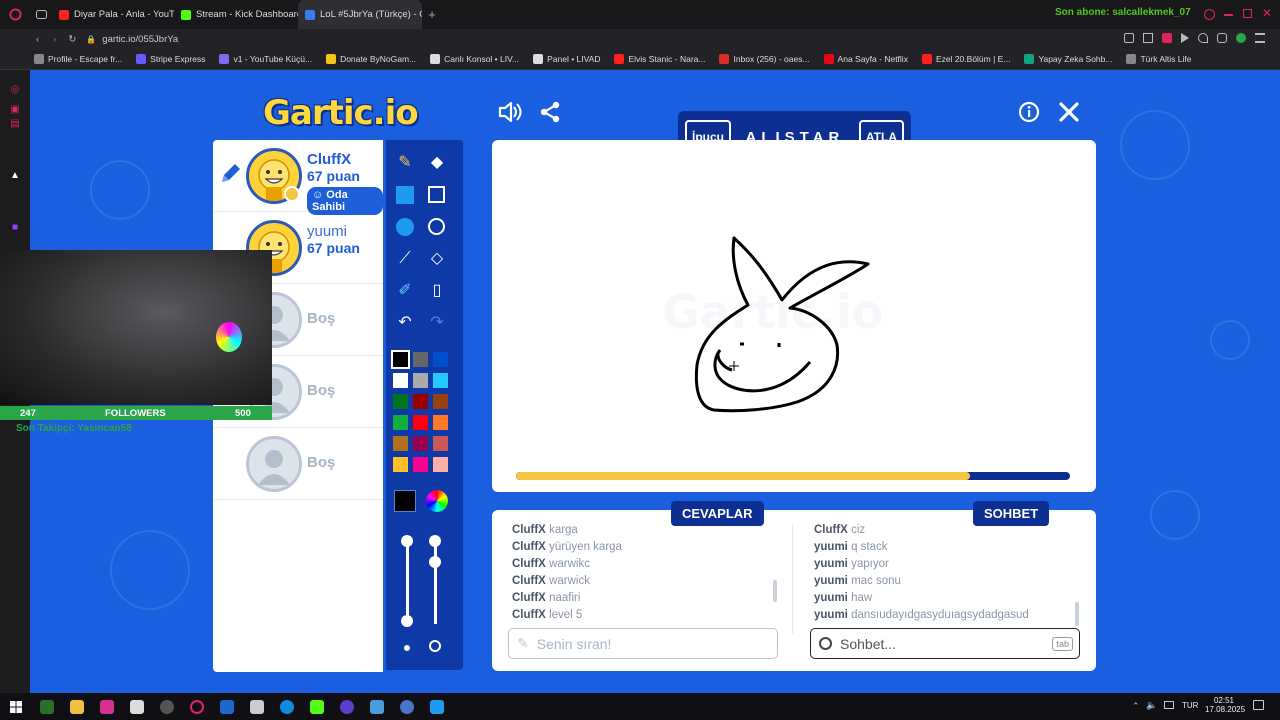 The height and width of the screenshot is (720, 1280). Describe the element at coordinates (137, 706) in the screenshot. I see `store-icon` at that location.